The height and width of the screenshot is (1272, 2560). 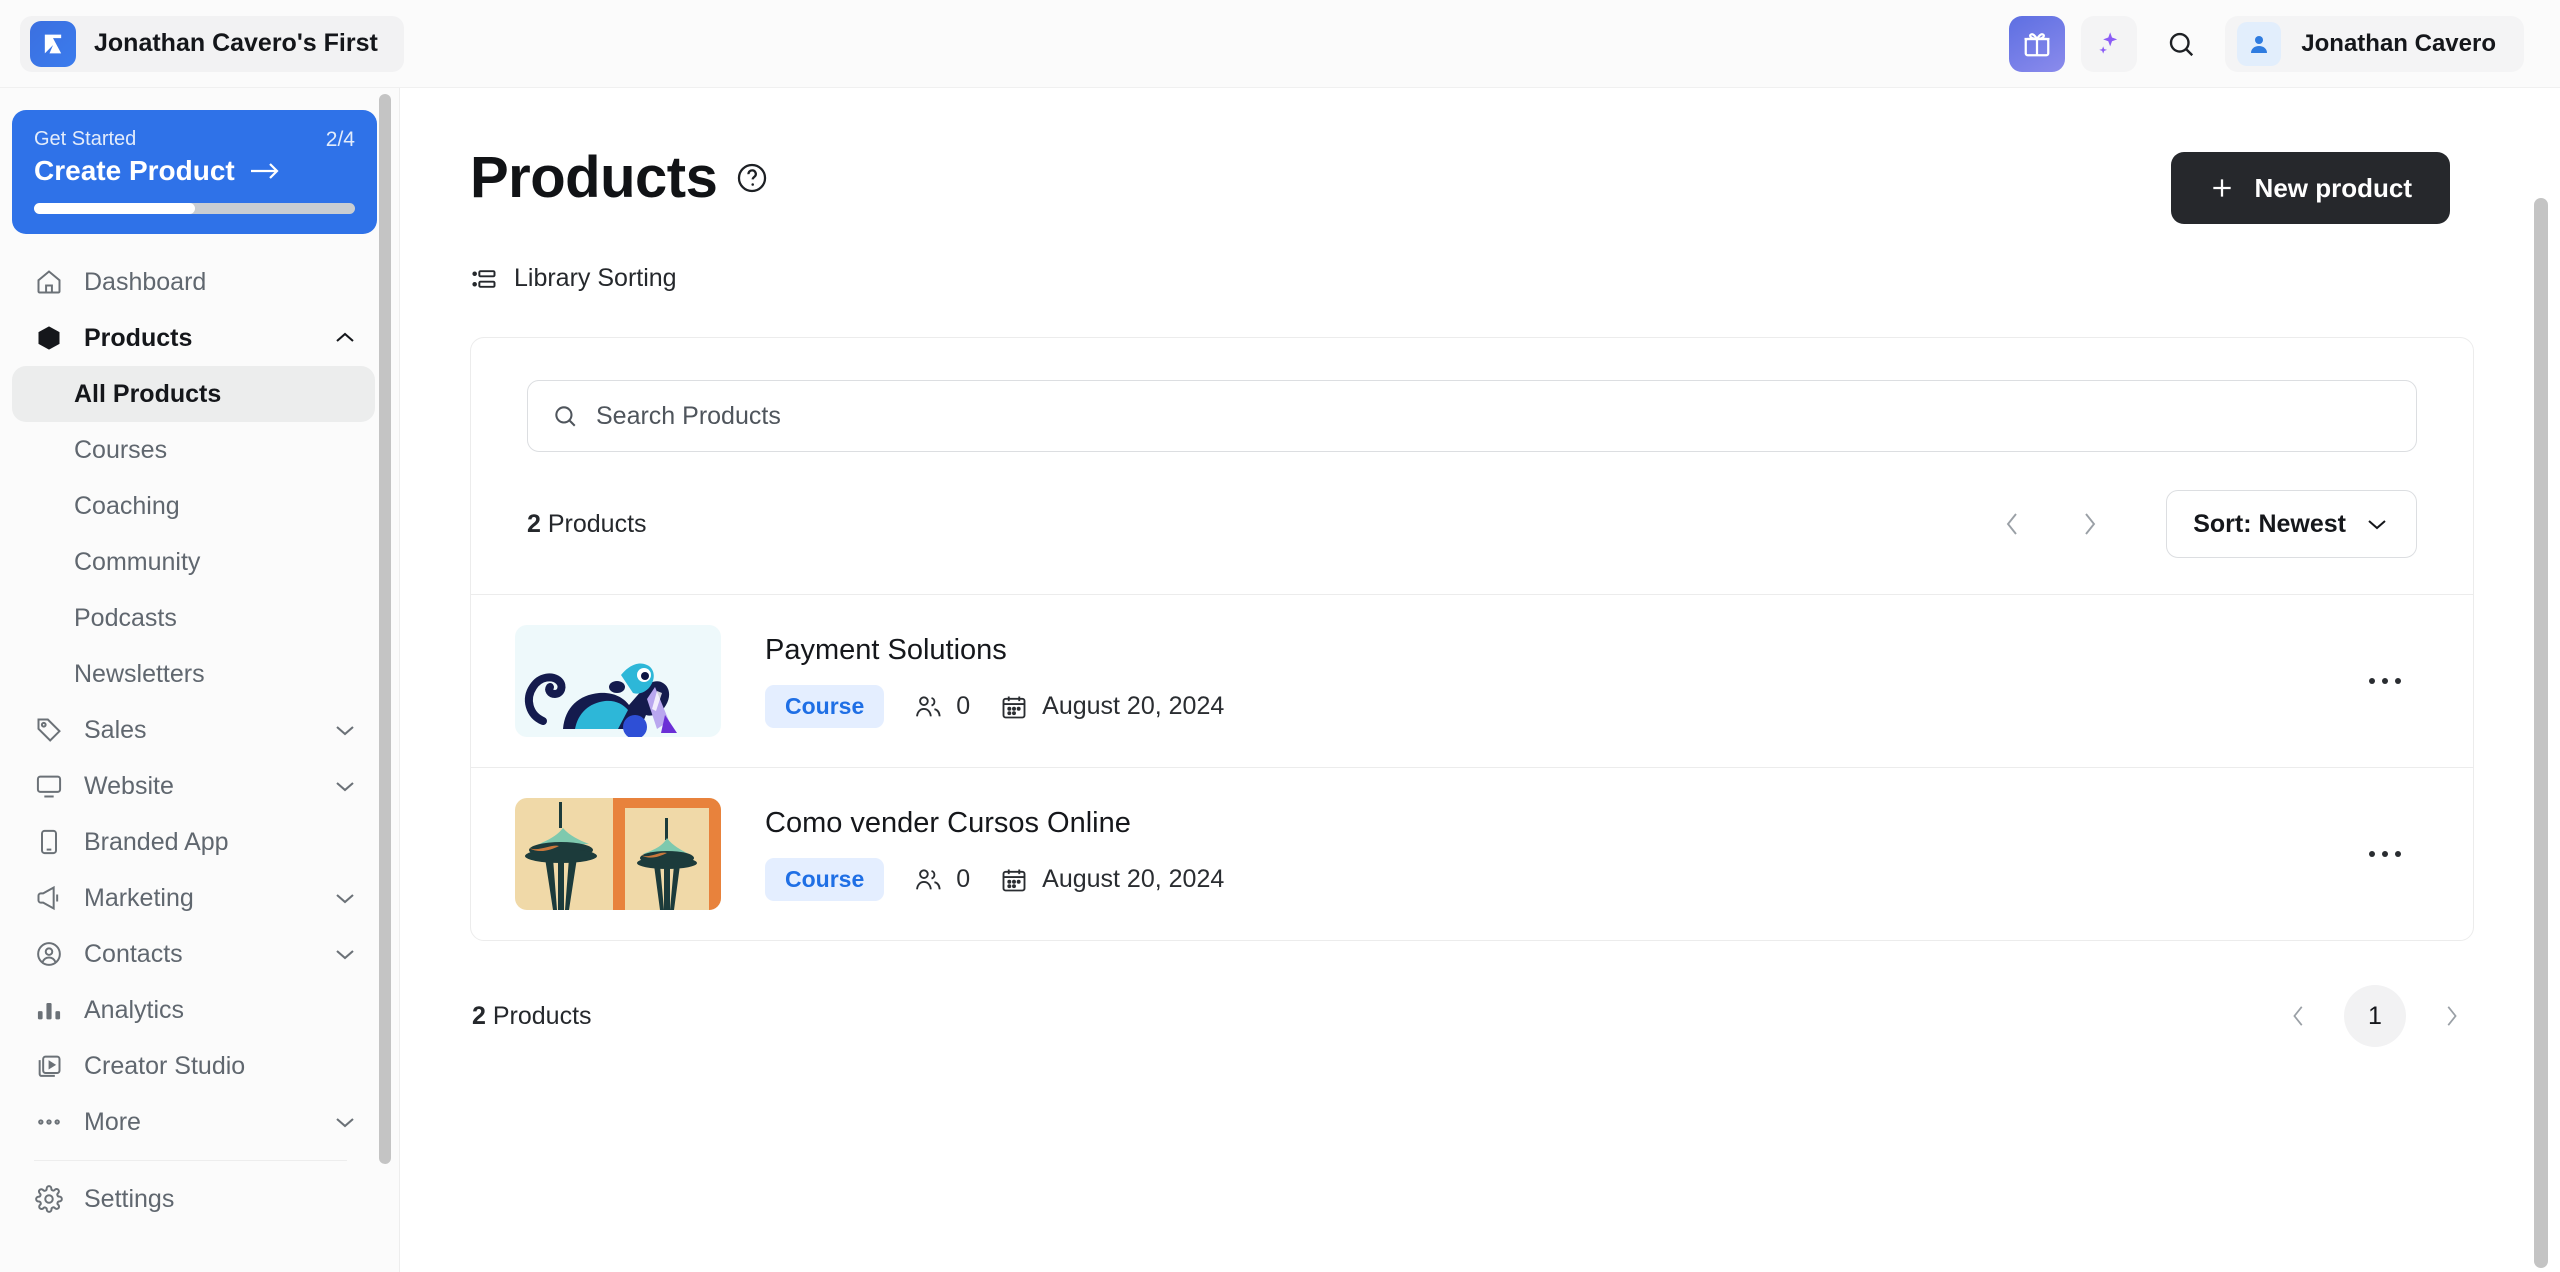 I want to click on new-product-label: New product, so click(x=2333, y=187).